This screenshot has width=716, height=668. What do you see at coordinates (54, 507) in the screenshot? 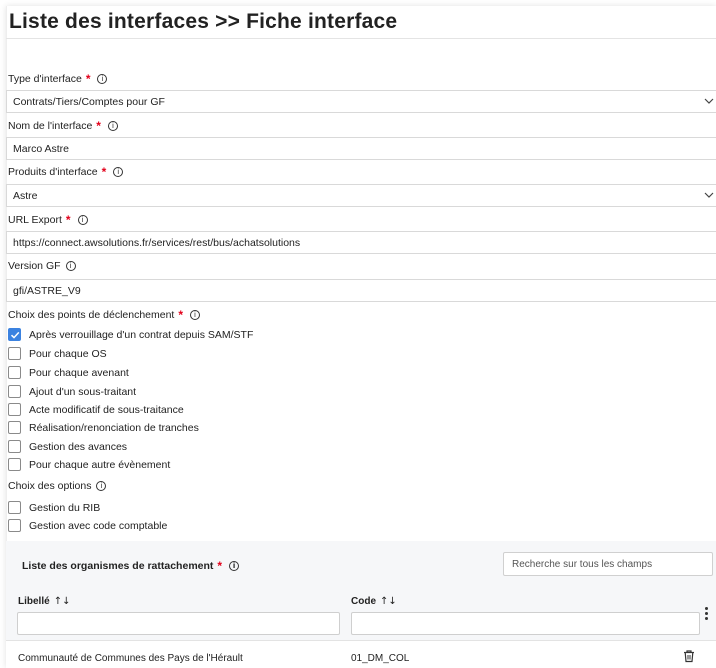
I see `option-checkbox-row: Gestion du RIB` at bounding box center [54, 507].